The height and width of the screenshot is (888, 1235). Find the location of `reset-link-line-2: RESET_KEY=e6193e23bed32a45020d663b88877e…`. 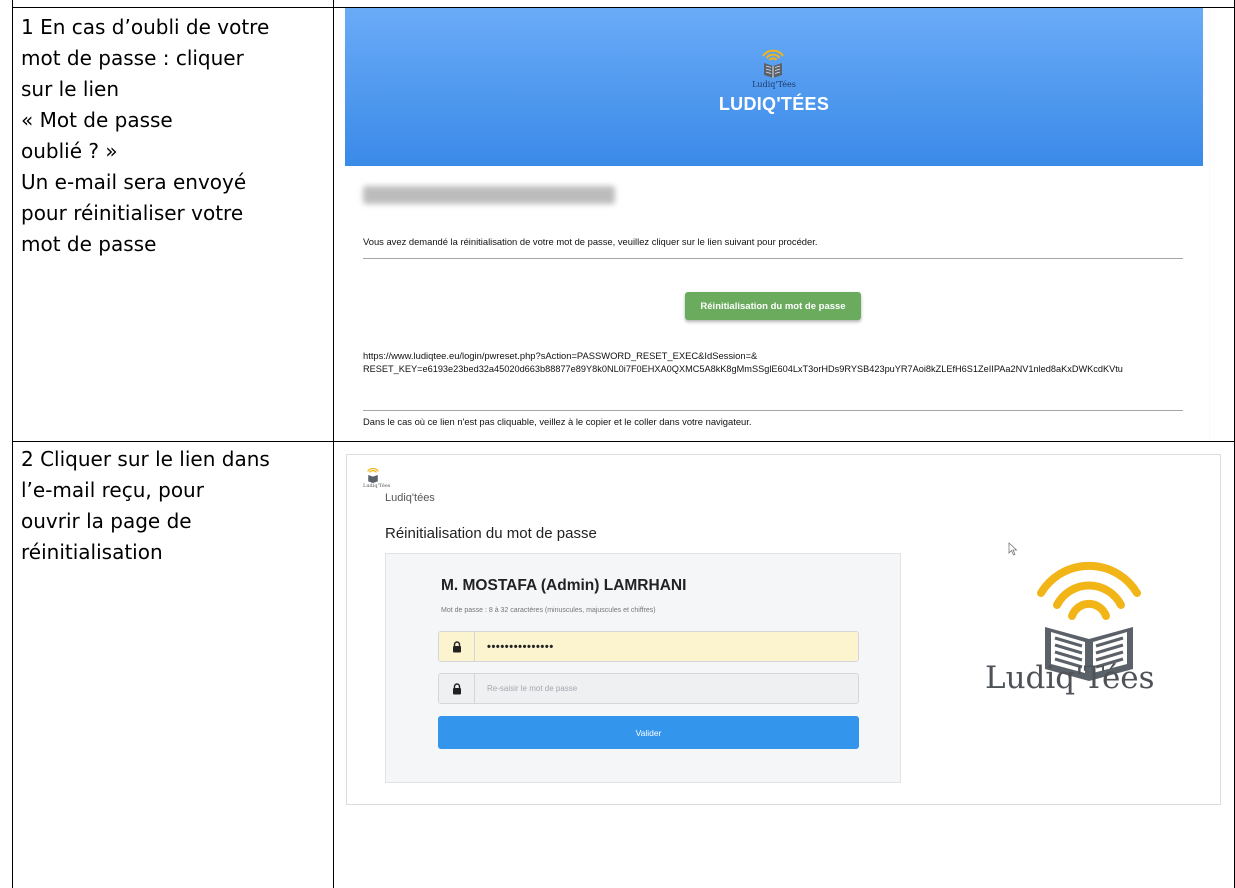

reset-link-line-2: RESET_KEY=e6193e23bed32a45020d663b88877e… is located at coordinates (743, 369).